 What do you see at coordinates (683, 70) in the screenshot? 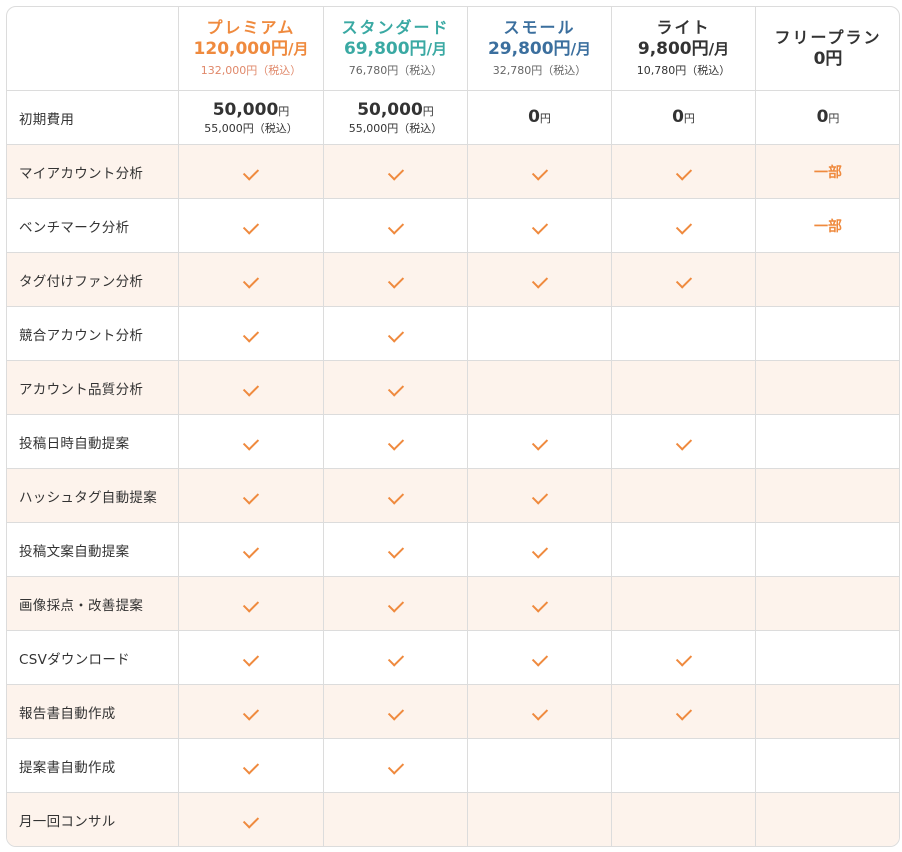
I see `plan-tax-included: 10,780円（税込）` at bounding box center [683, 70].